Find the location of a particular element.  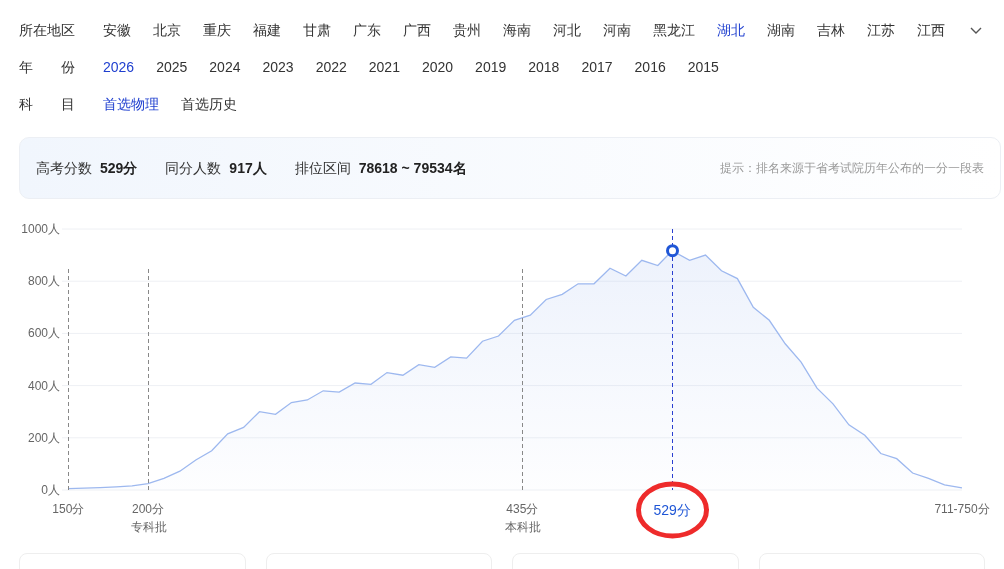

stat-label: 排位区间 is located at coordinates (322, 168).